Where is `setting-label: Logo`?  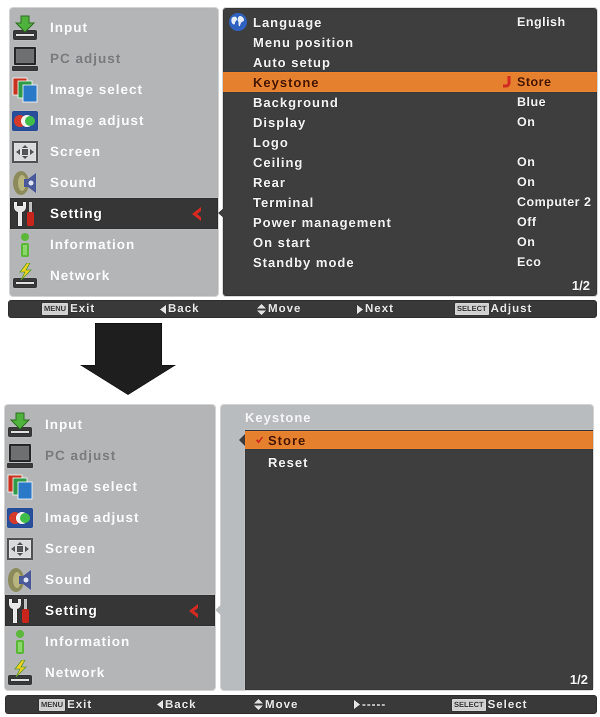 setting-label: Logo is located at coordinates (271, 142).